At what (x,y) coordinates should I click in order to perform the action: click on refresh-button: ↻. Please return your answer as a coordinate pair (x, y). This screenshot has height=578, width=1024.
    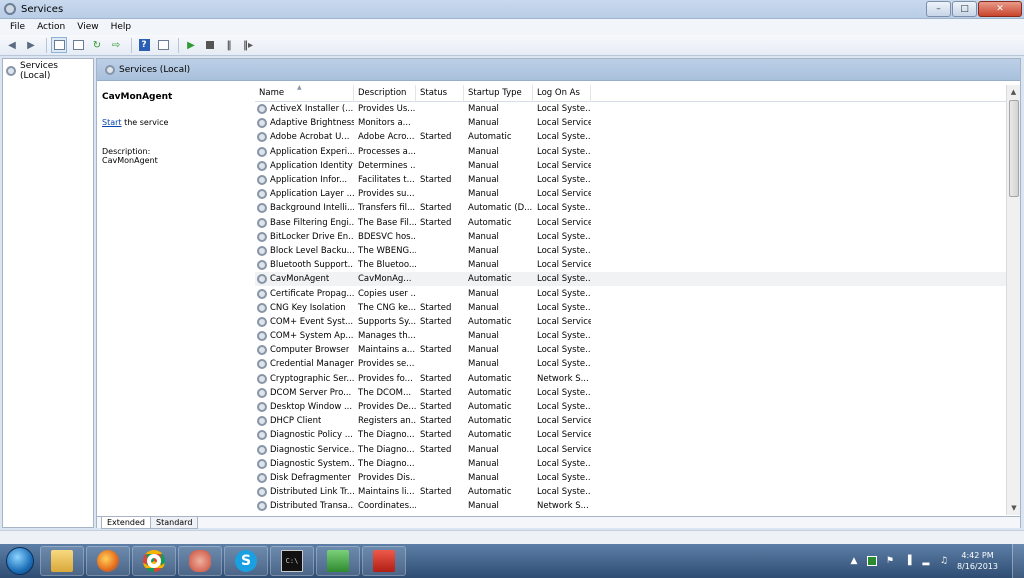
    Looking at the image, I should click on (97, 45).